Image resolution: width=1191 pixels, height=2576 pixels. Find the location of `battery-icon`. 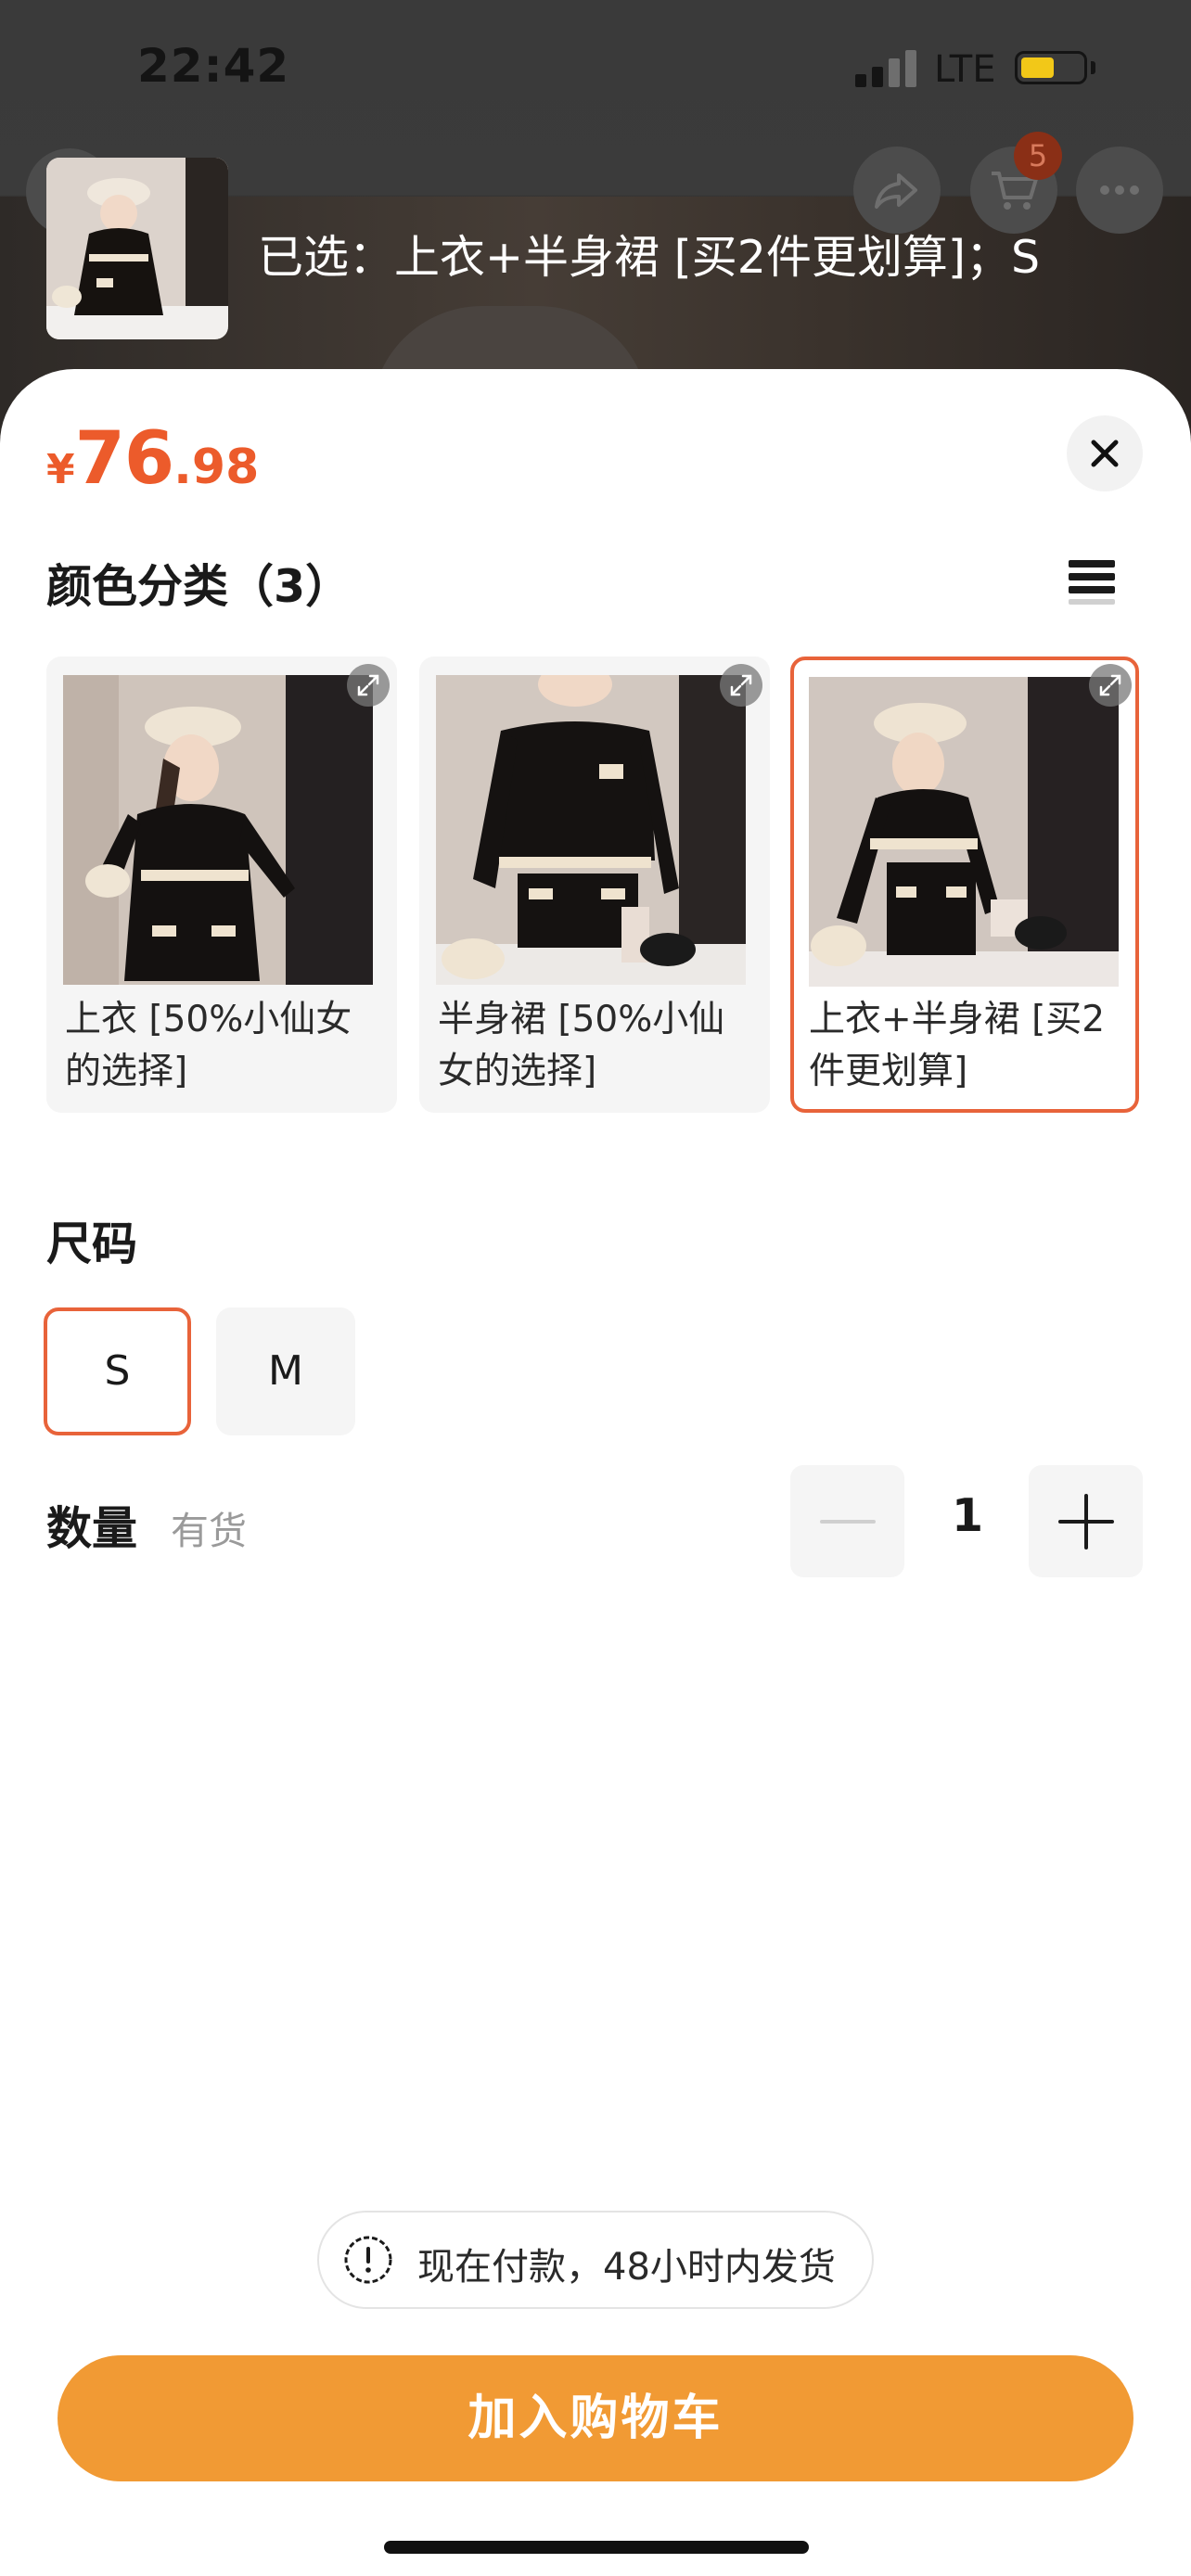

battery-icon is located at coordinates (1051, 67).